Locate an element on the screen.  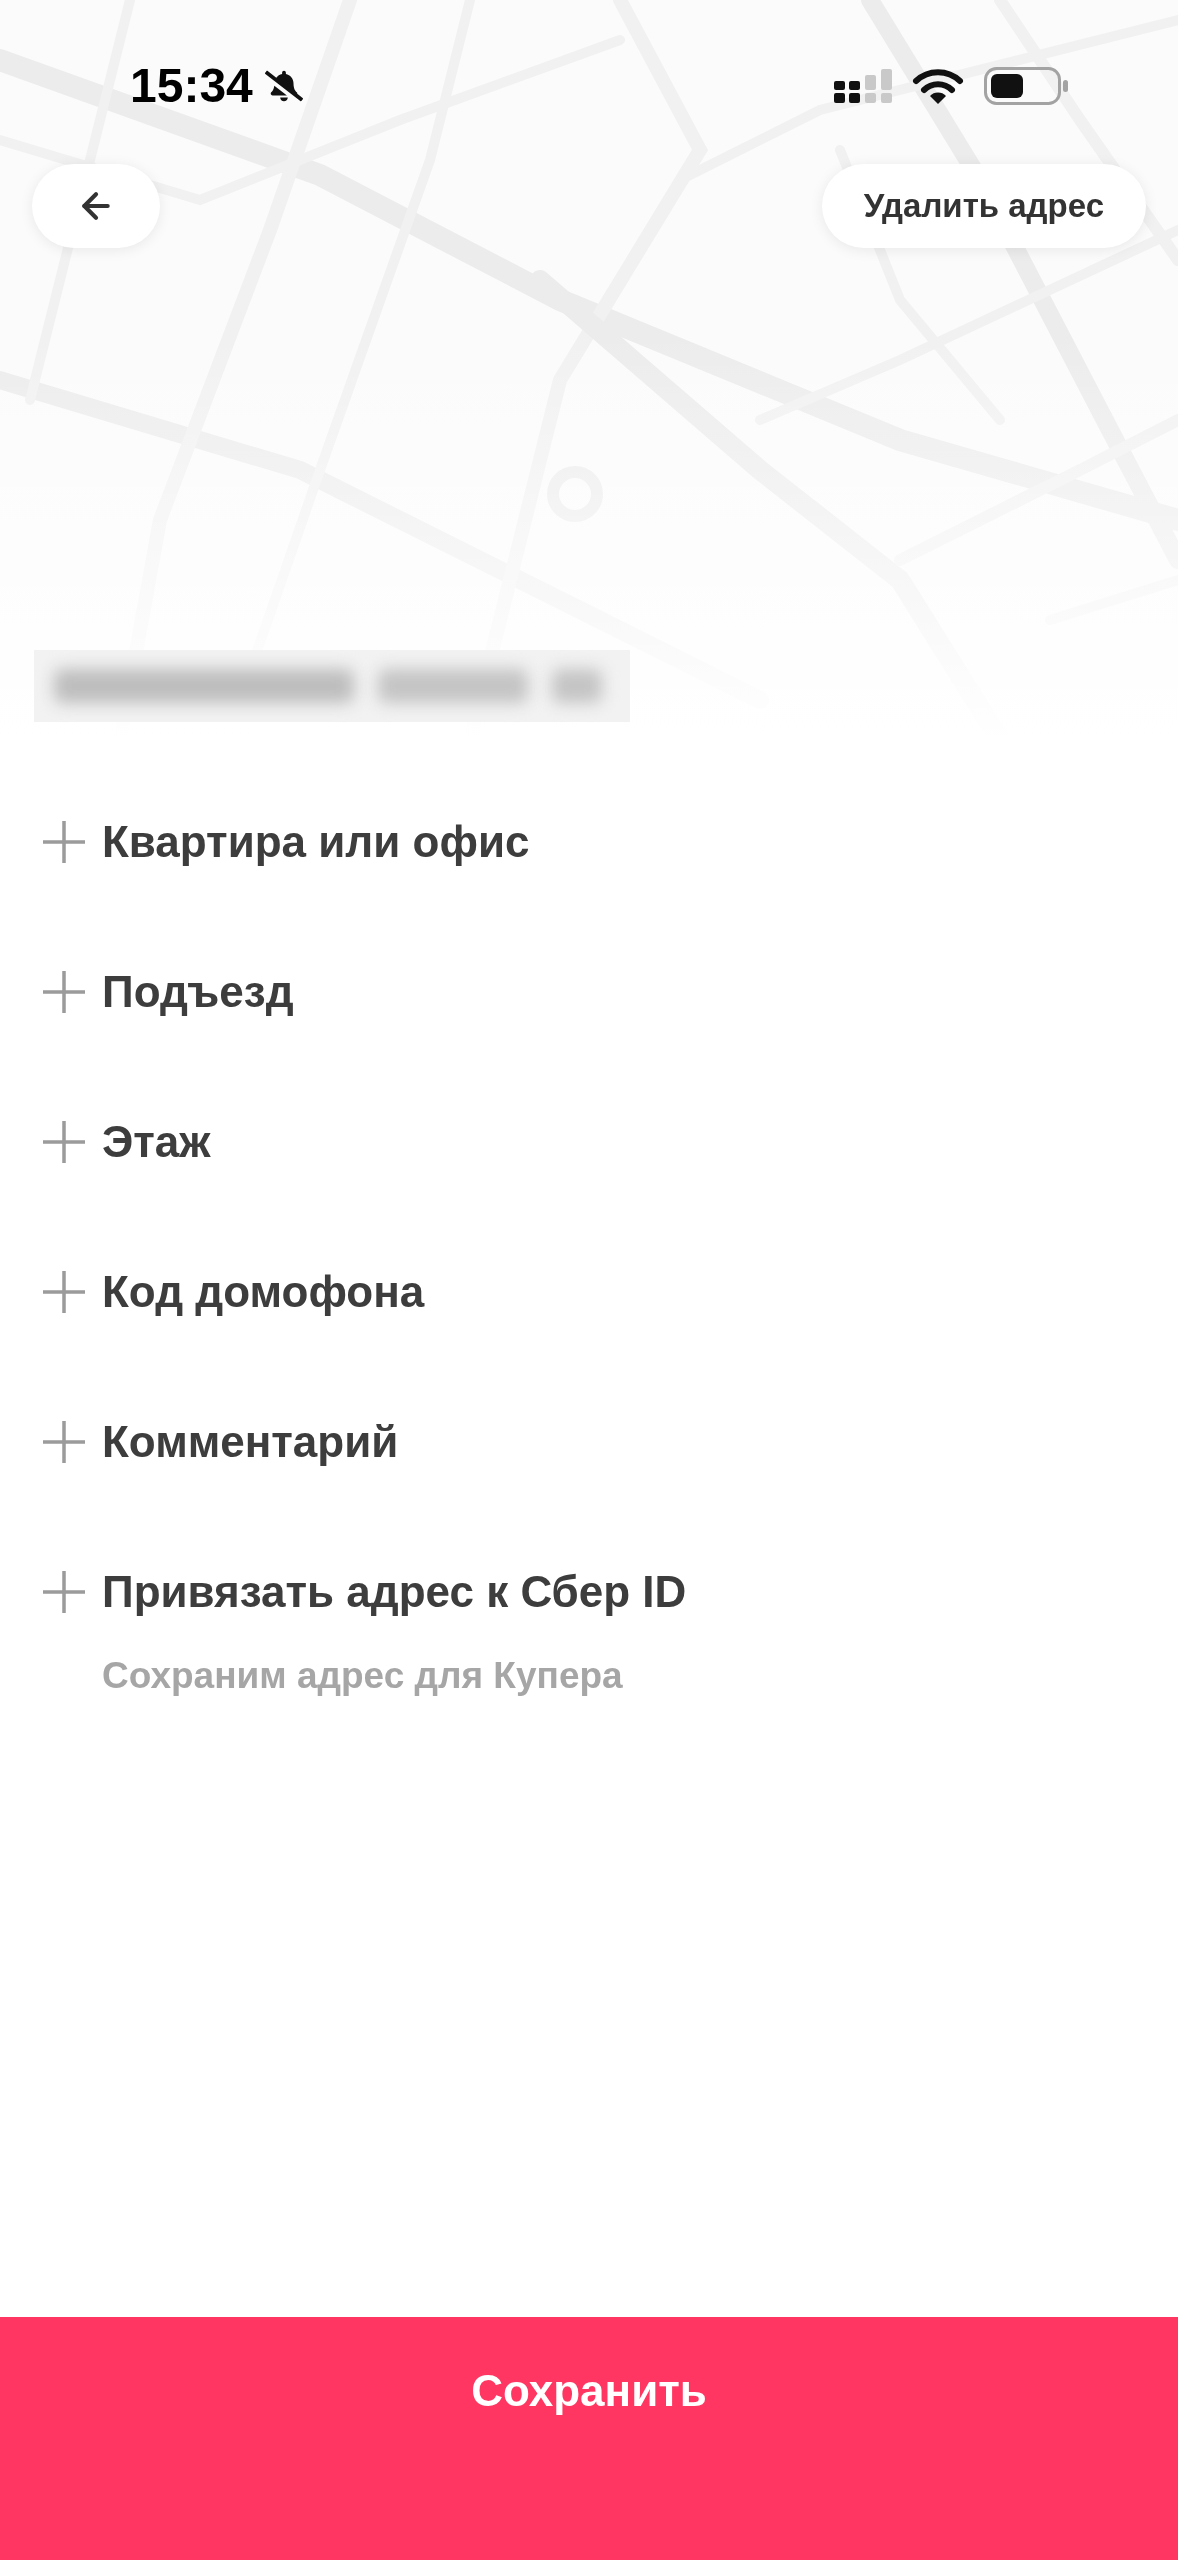
add-field-button: Этаж is located at coordinates (127, 1142).